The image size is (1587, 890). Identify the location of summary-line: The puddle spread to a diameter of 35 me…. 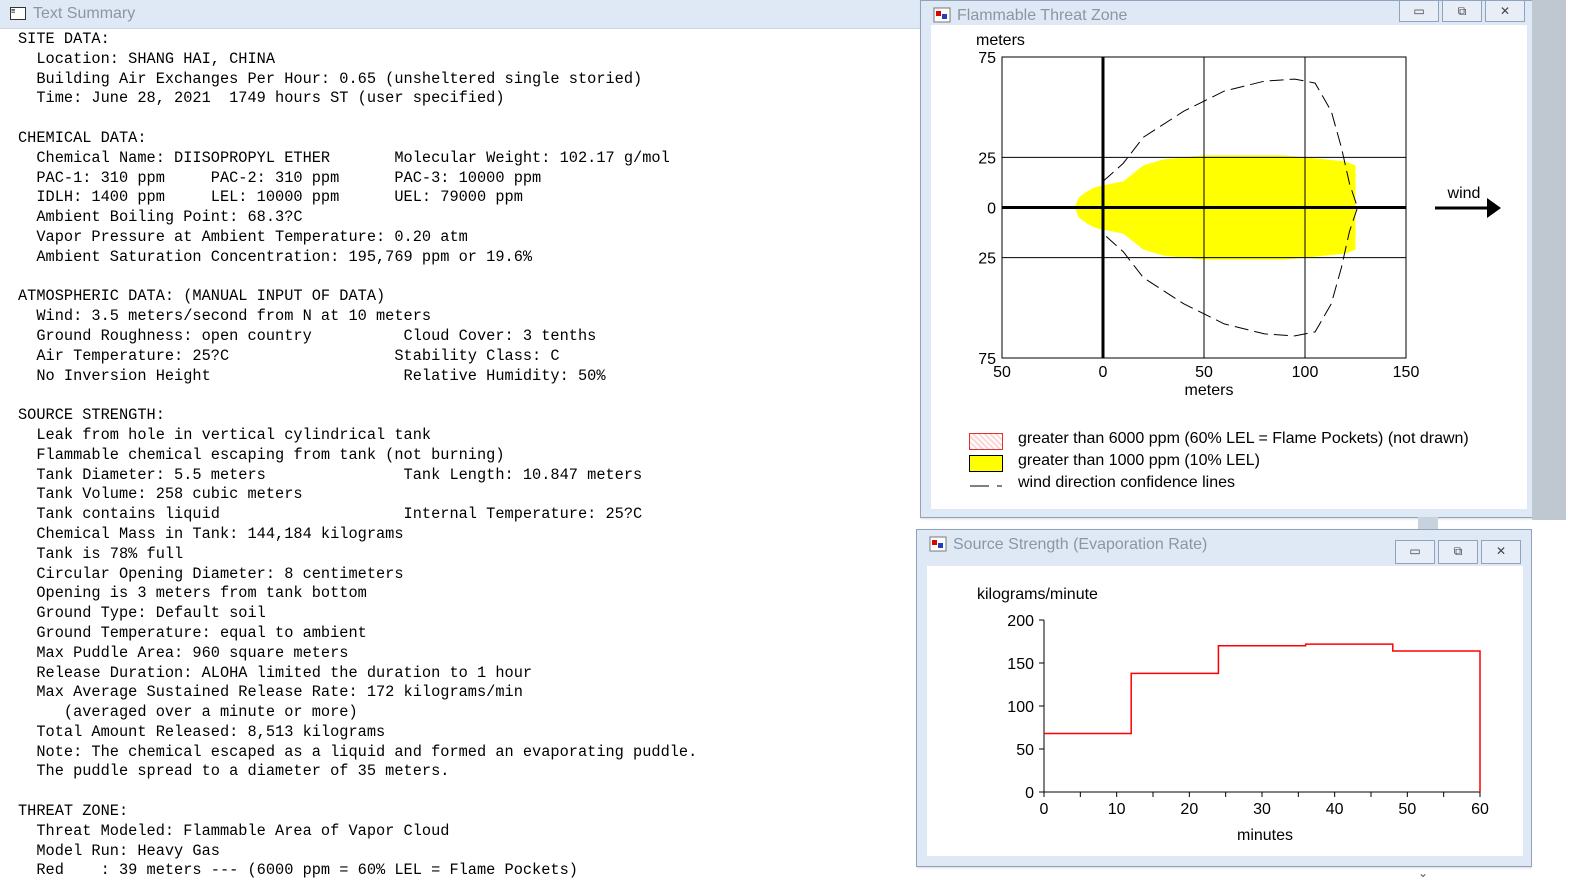
(234, 771).